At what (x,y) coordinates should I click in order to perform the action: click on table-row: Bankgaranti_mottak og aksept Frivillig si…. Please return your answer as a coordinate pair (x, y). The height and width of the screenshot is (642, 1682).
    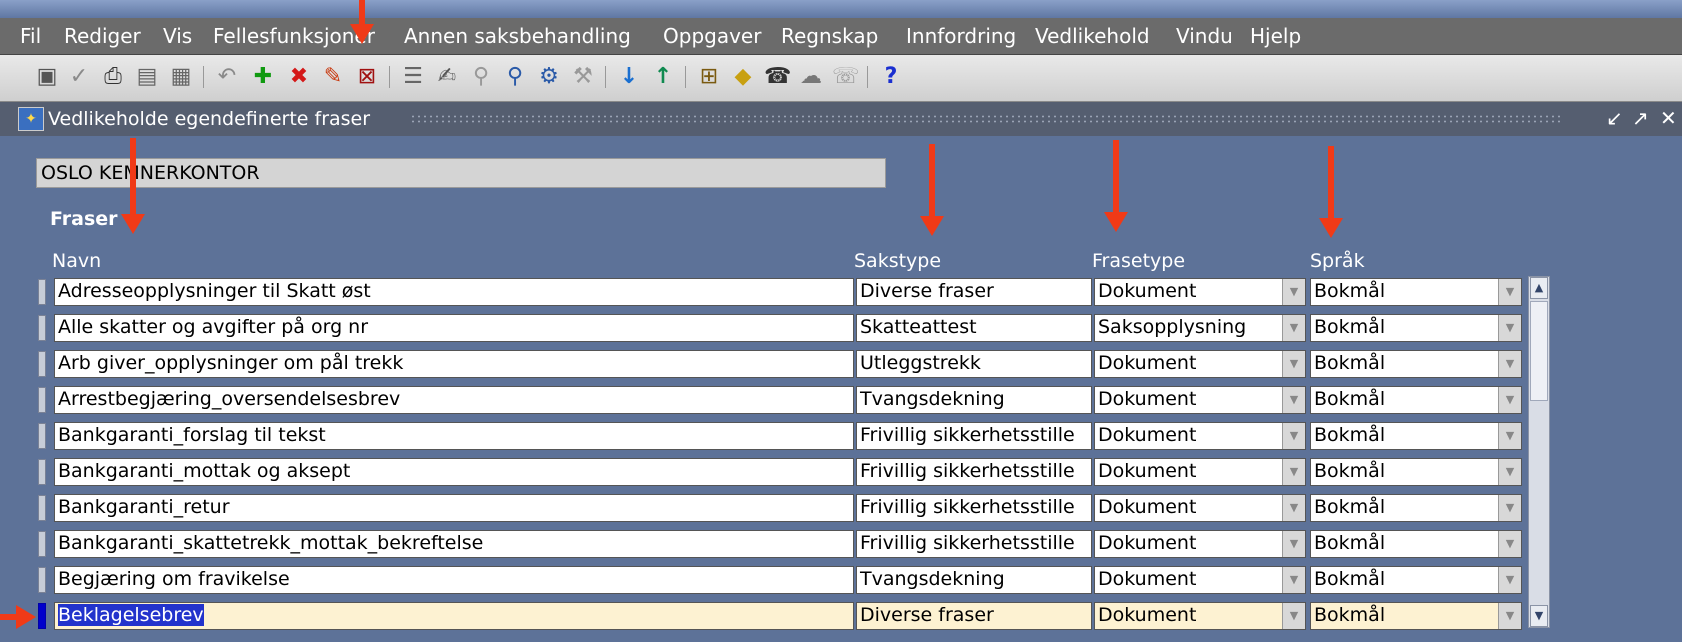
    Looking at the image, I should click on (780, 472).